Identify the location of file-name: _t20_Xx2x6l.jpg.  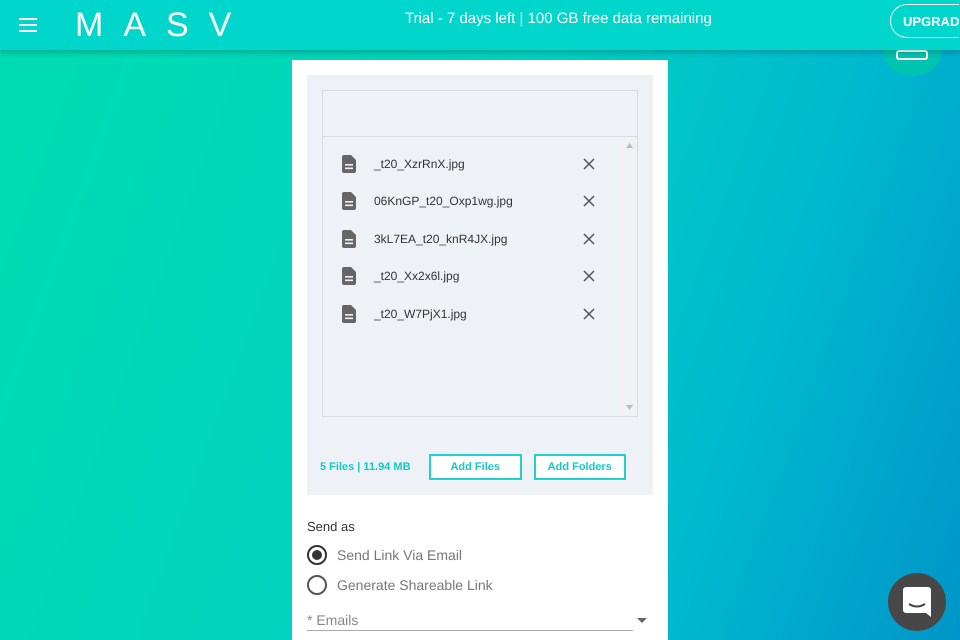
(417, 276).